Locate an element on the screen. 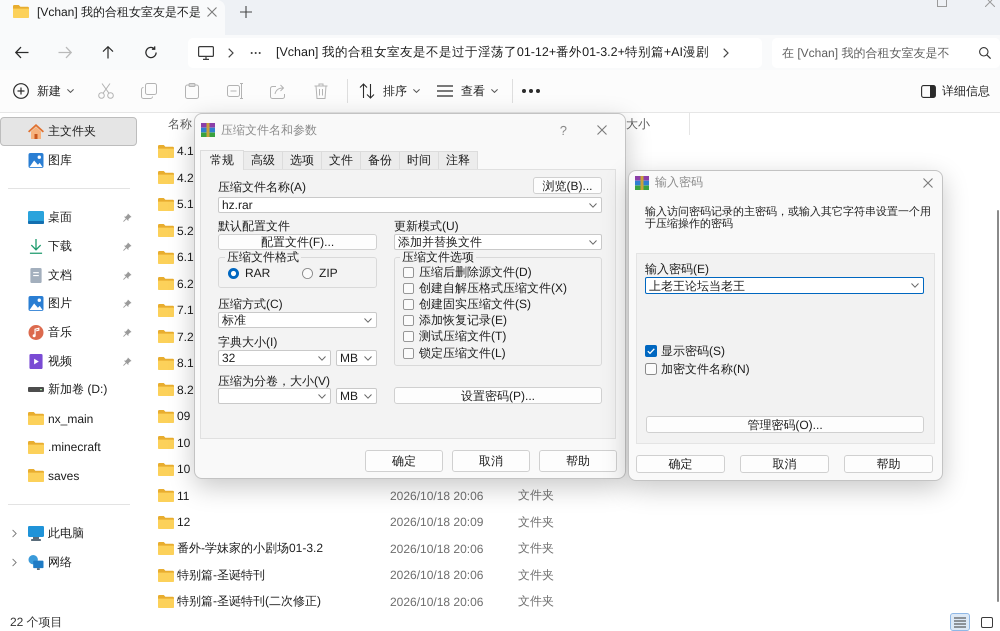 This screenshot has height=631, width=1000. sidebar-item: 图库 is located at coordinates (68, 160).